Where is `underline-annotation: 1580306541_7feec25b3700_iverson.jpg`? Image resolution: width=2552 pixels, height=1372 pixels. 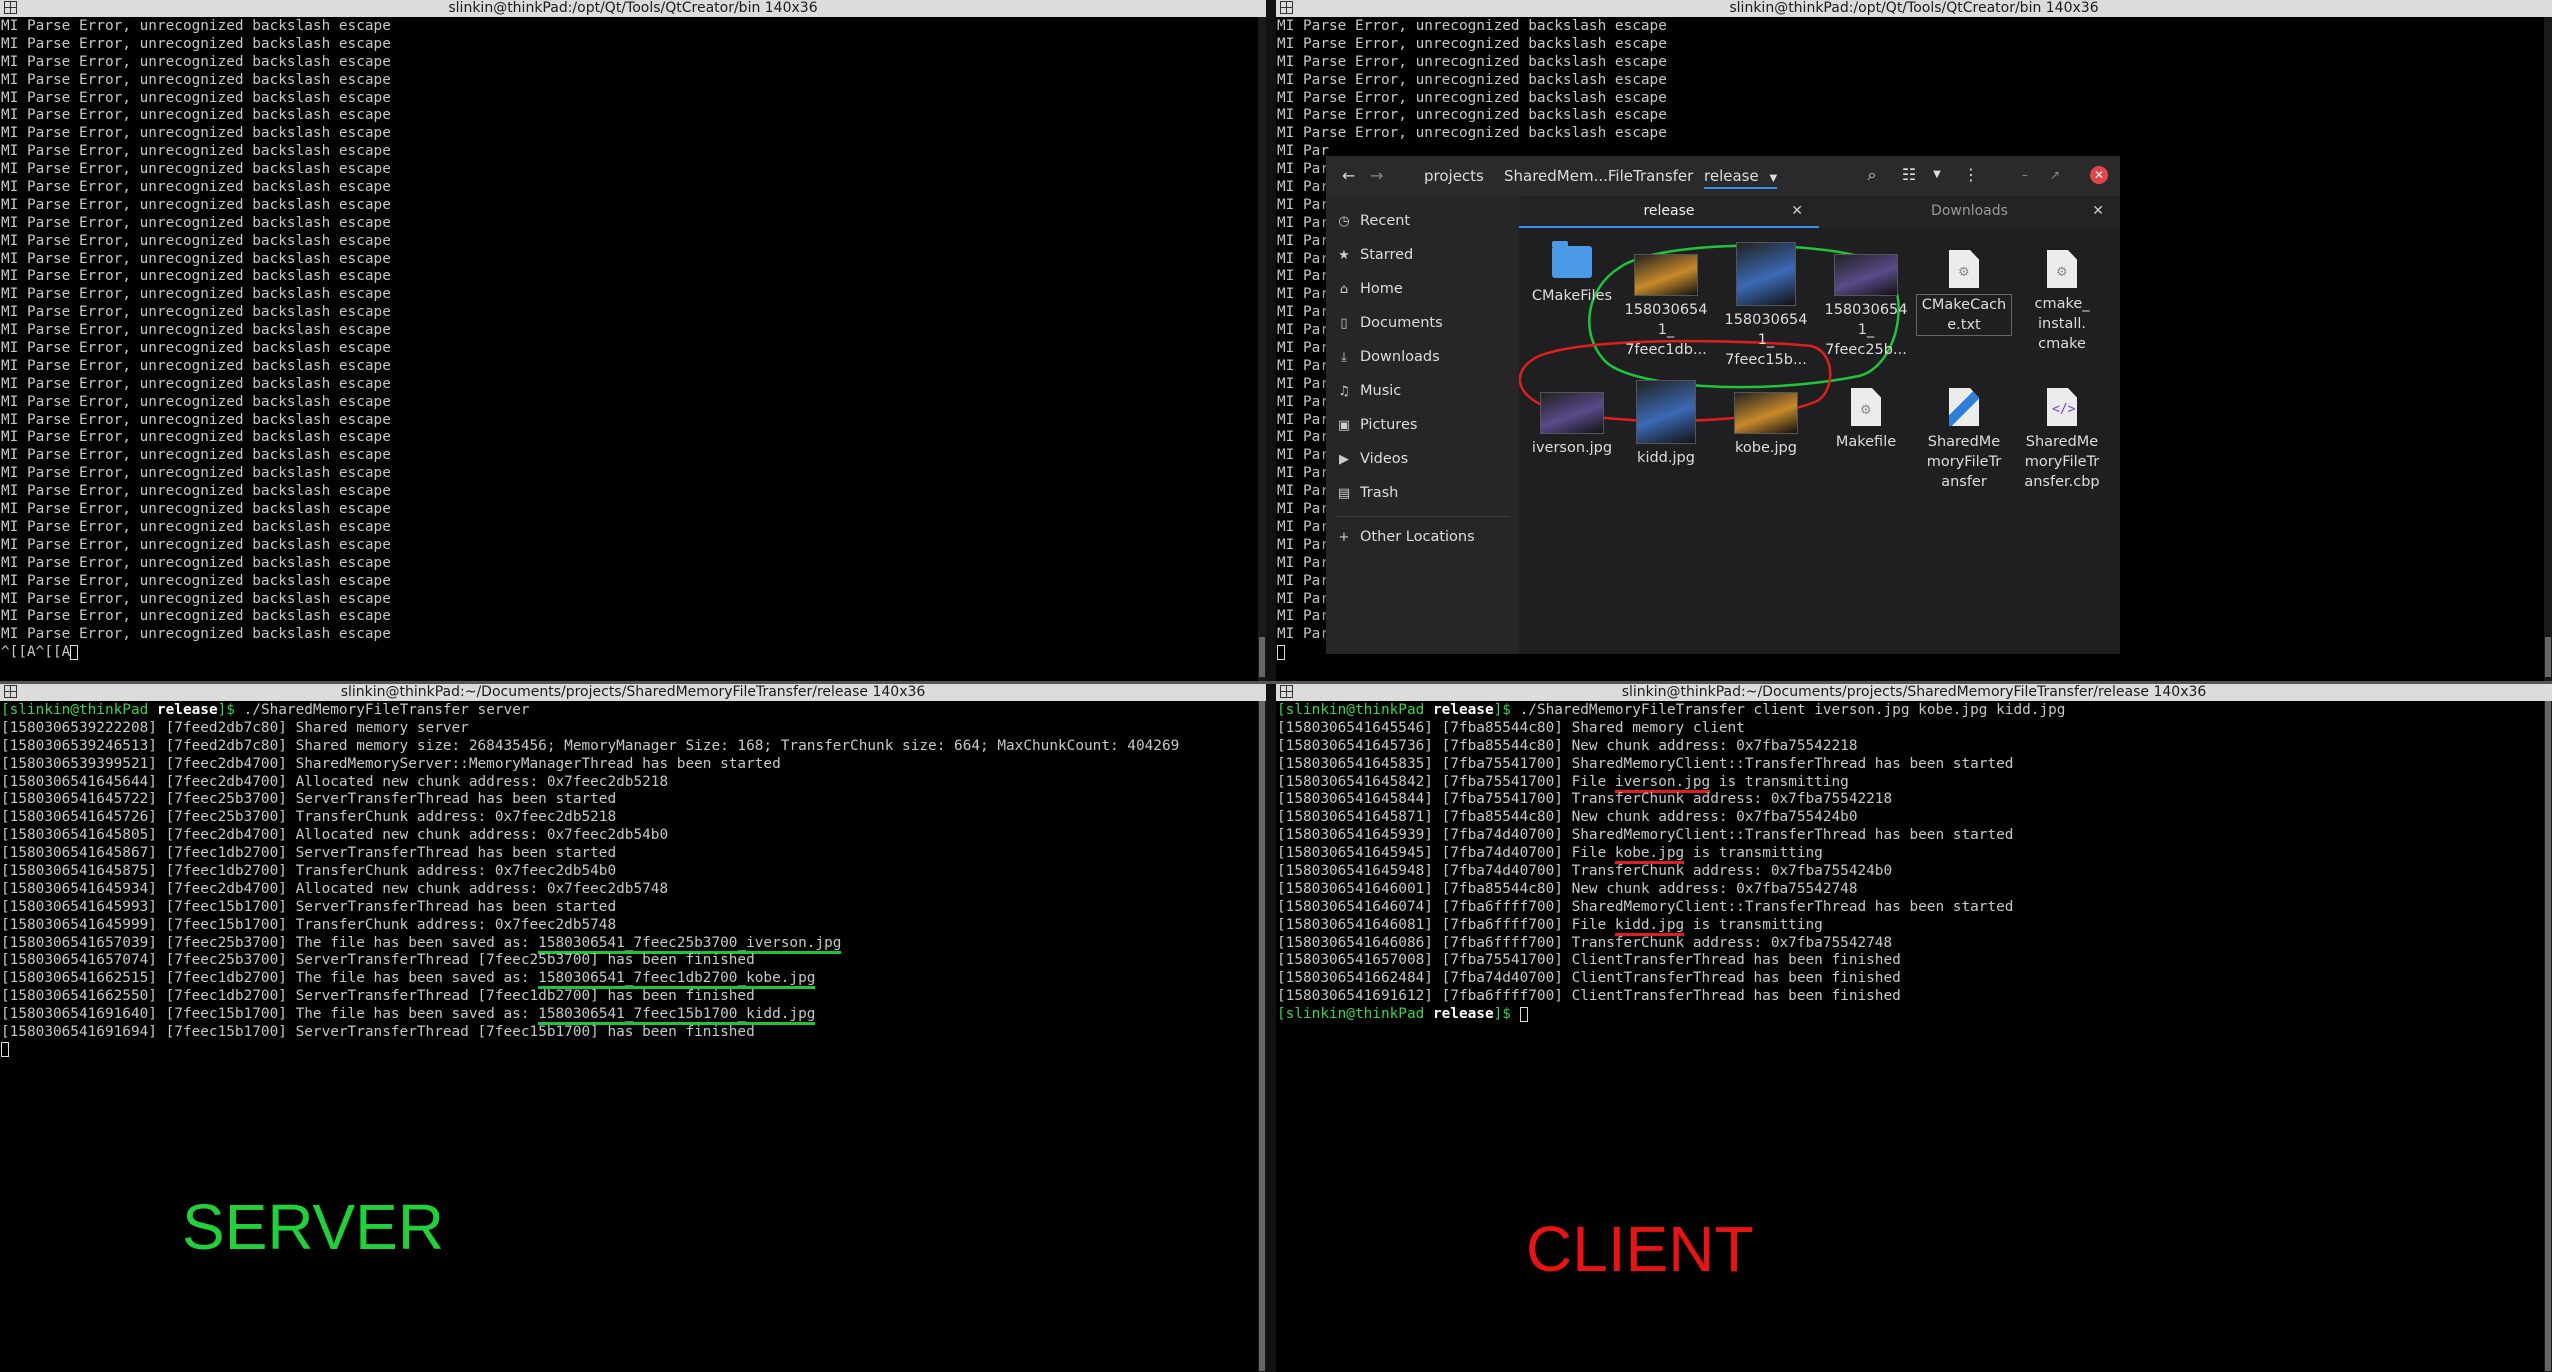
underline-annotation: 1580306541_7feec25b3700_iverson.jpg is located at coordinates (690, 944).